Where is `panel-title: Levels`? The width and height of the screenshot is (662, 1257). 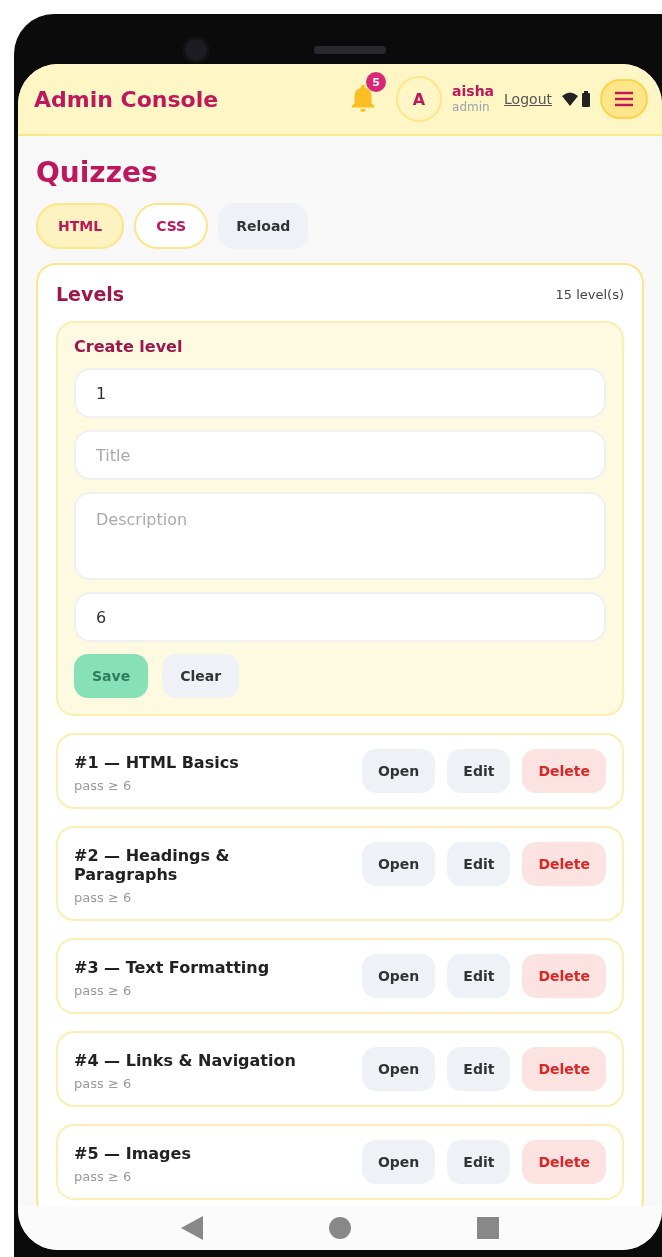
panel-title: Levels is located at coordinates (90, 294).